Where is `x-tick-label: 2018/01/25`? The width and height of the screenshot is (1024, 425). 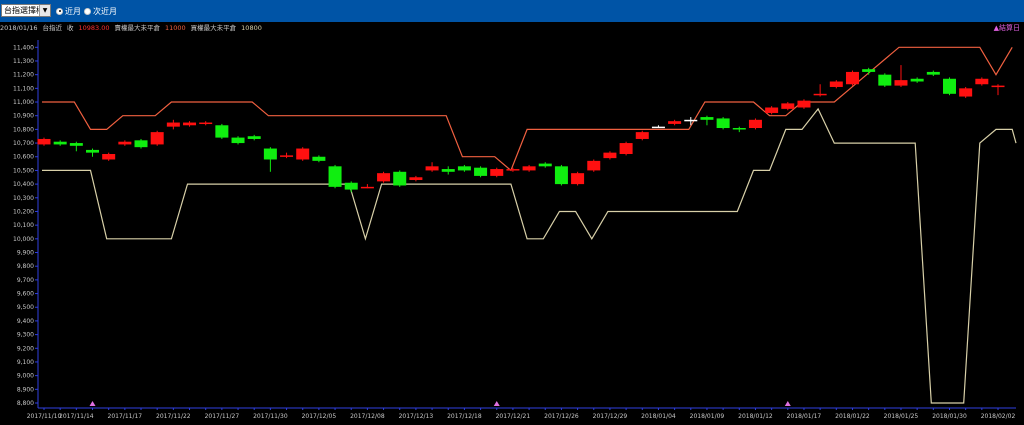
x-tick-label: 2018/01/25 is located at coordinates (901, 416).